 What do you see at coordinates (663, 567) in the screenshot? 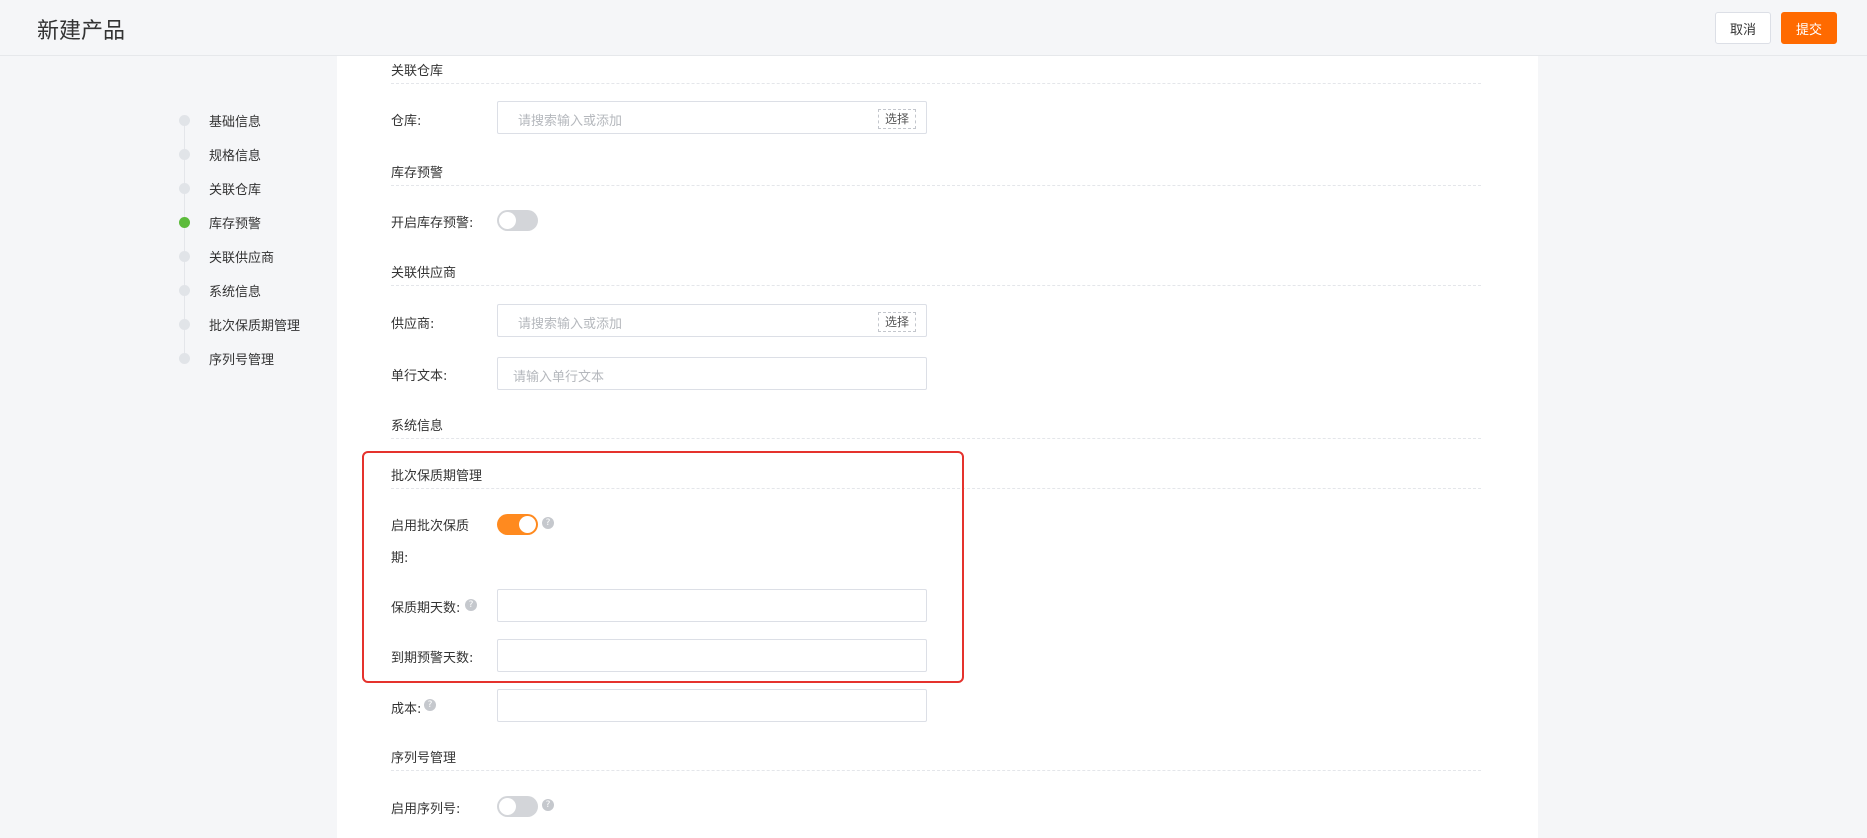
I see `highlight-box` at bounding box center [663, 567].